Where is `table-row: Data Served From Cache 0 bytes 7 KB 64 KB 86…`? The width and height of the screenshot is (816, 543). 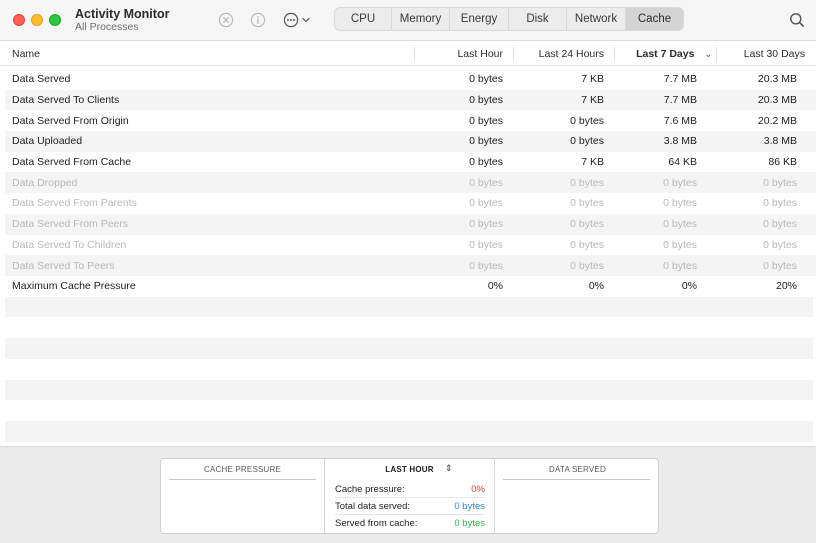 table-row: Data Served From Cache 0 bytes 7 KB 64 KB 86… is located at coordinates (410, 162).